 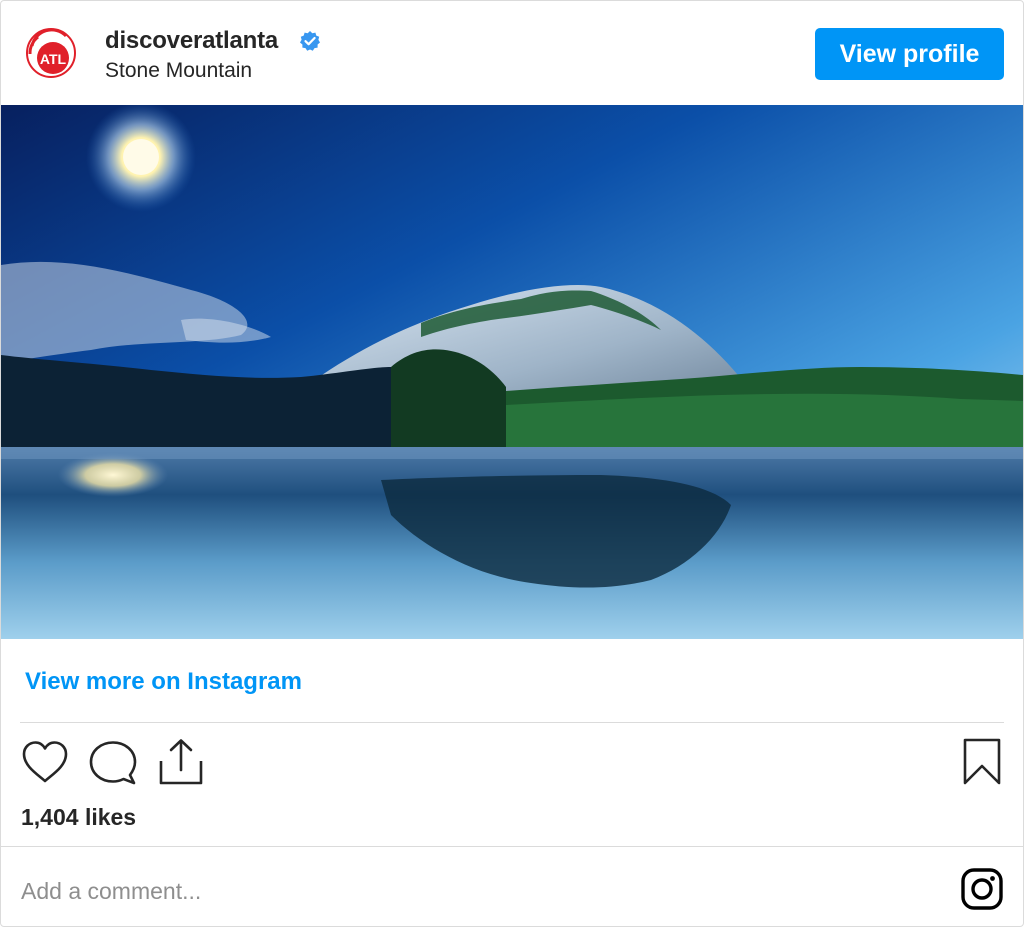 I want to click on comment-icon, so click(x=113, y=763).